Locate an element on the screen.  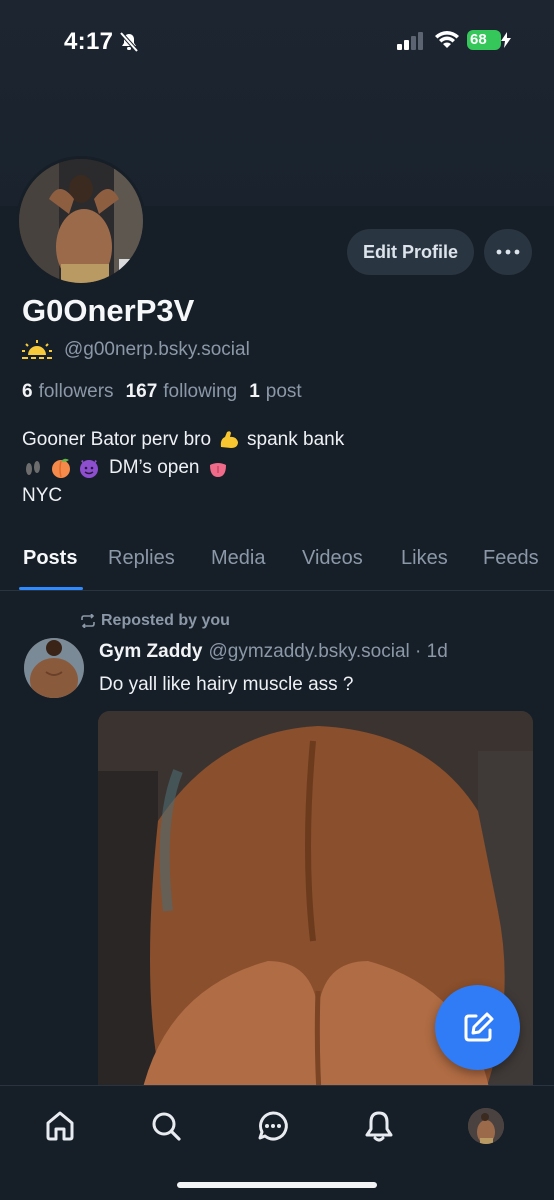
tab-media: Media is located at coordinates (238, 558).